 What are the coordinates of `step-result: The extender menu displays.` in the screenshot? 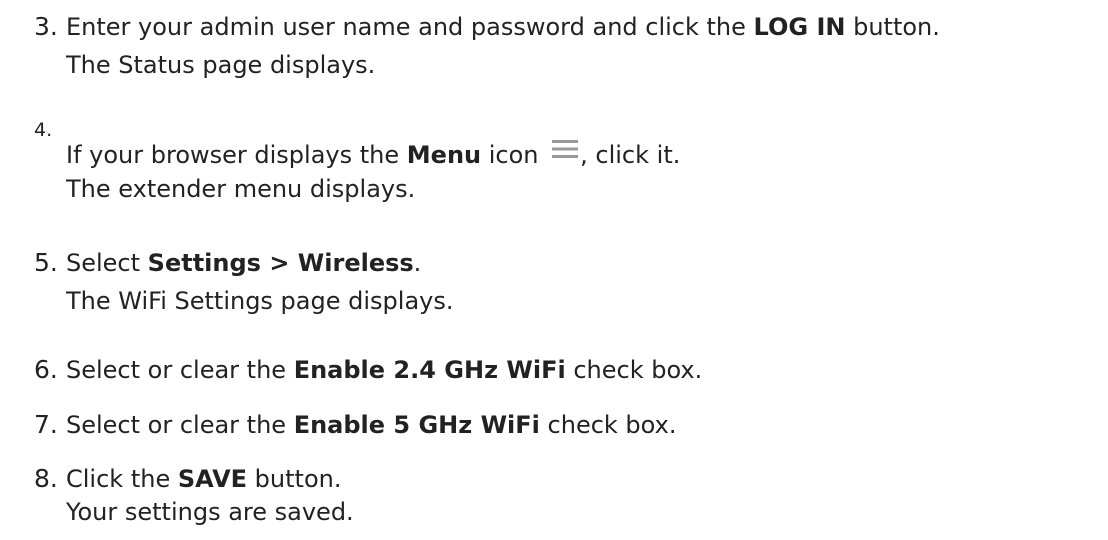 It's located at (241, 189).